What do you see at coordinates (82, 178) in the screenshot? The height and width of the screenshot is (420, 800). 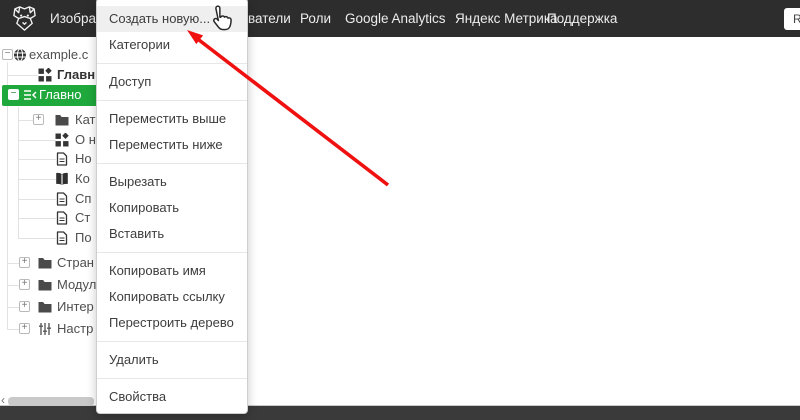 I see `tree-item-label: Ко` at bounding box center [82, 178].